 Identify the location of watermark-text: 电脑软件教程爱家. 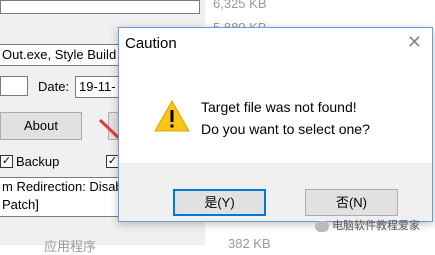
(376, 226).